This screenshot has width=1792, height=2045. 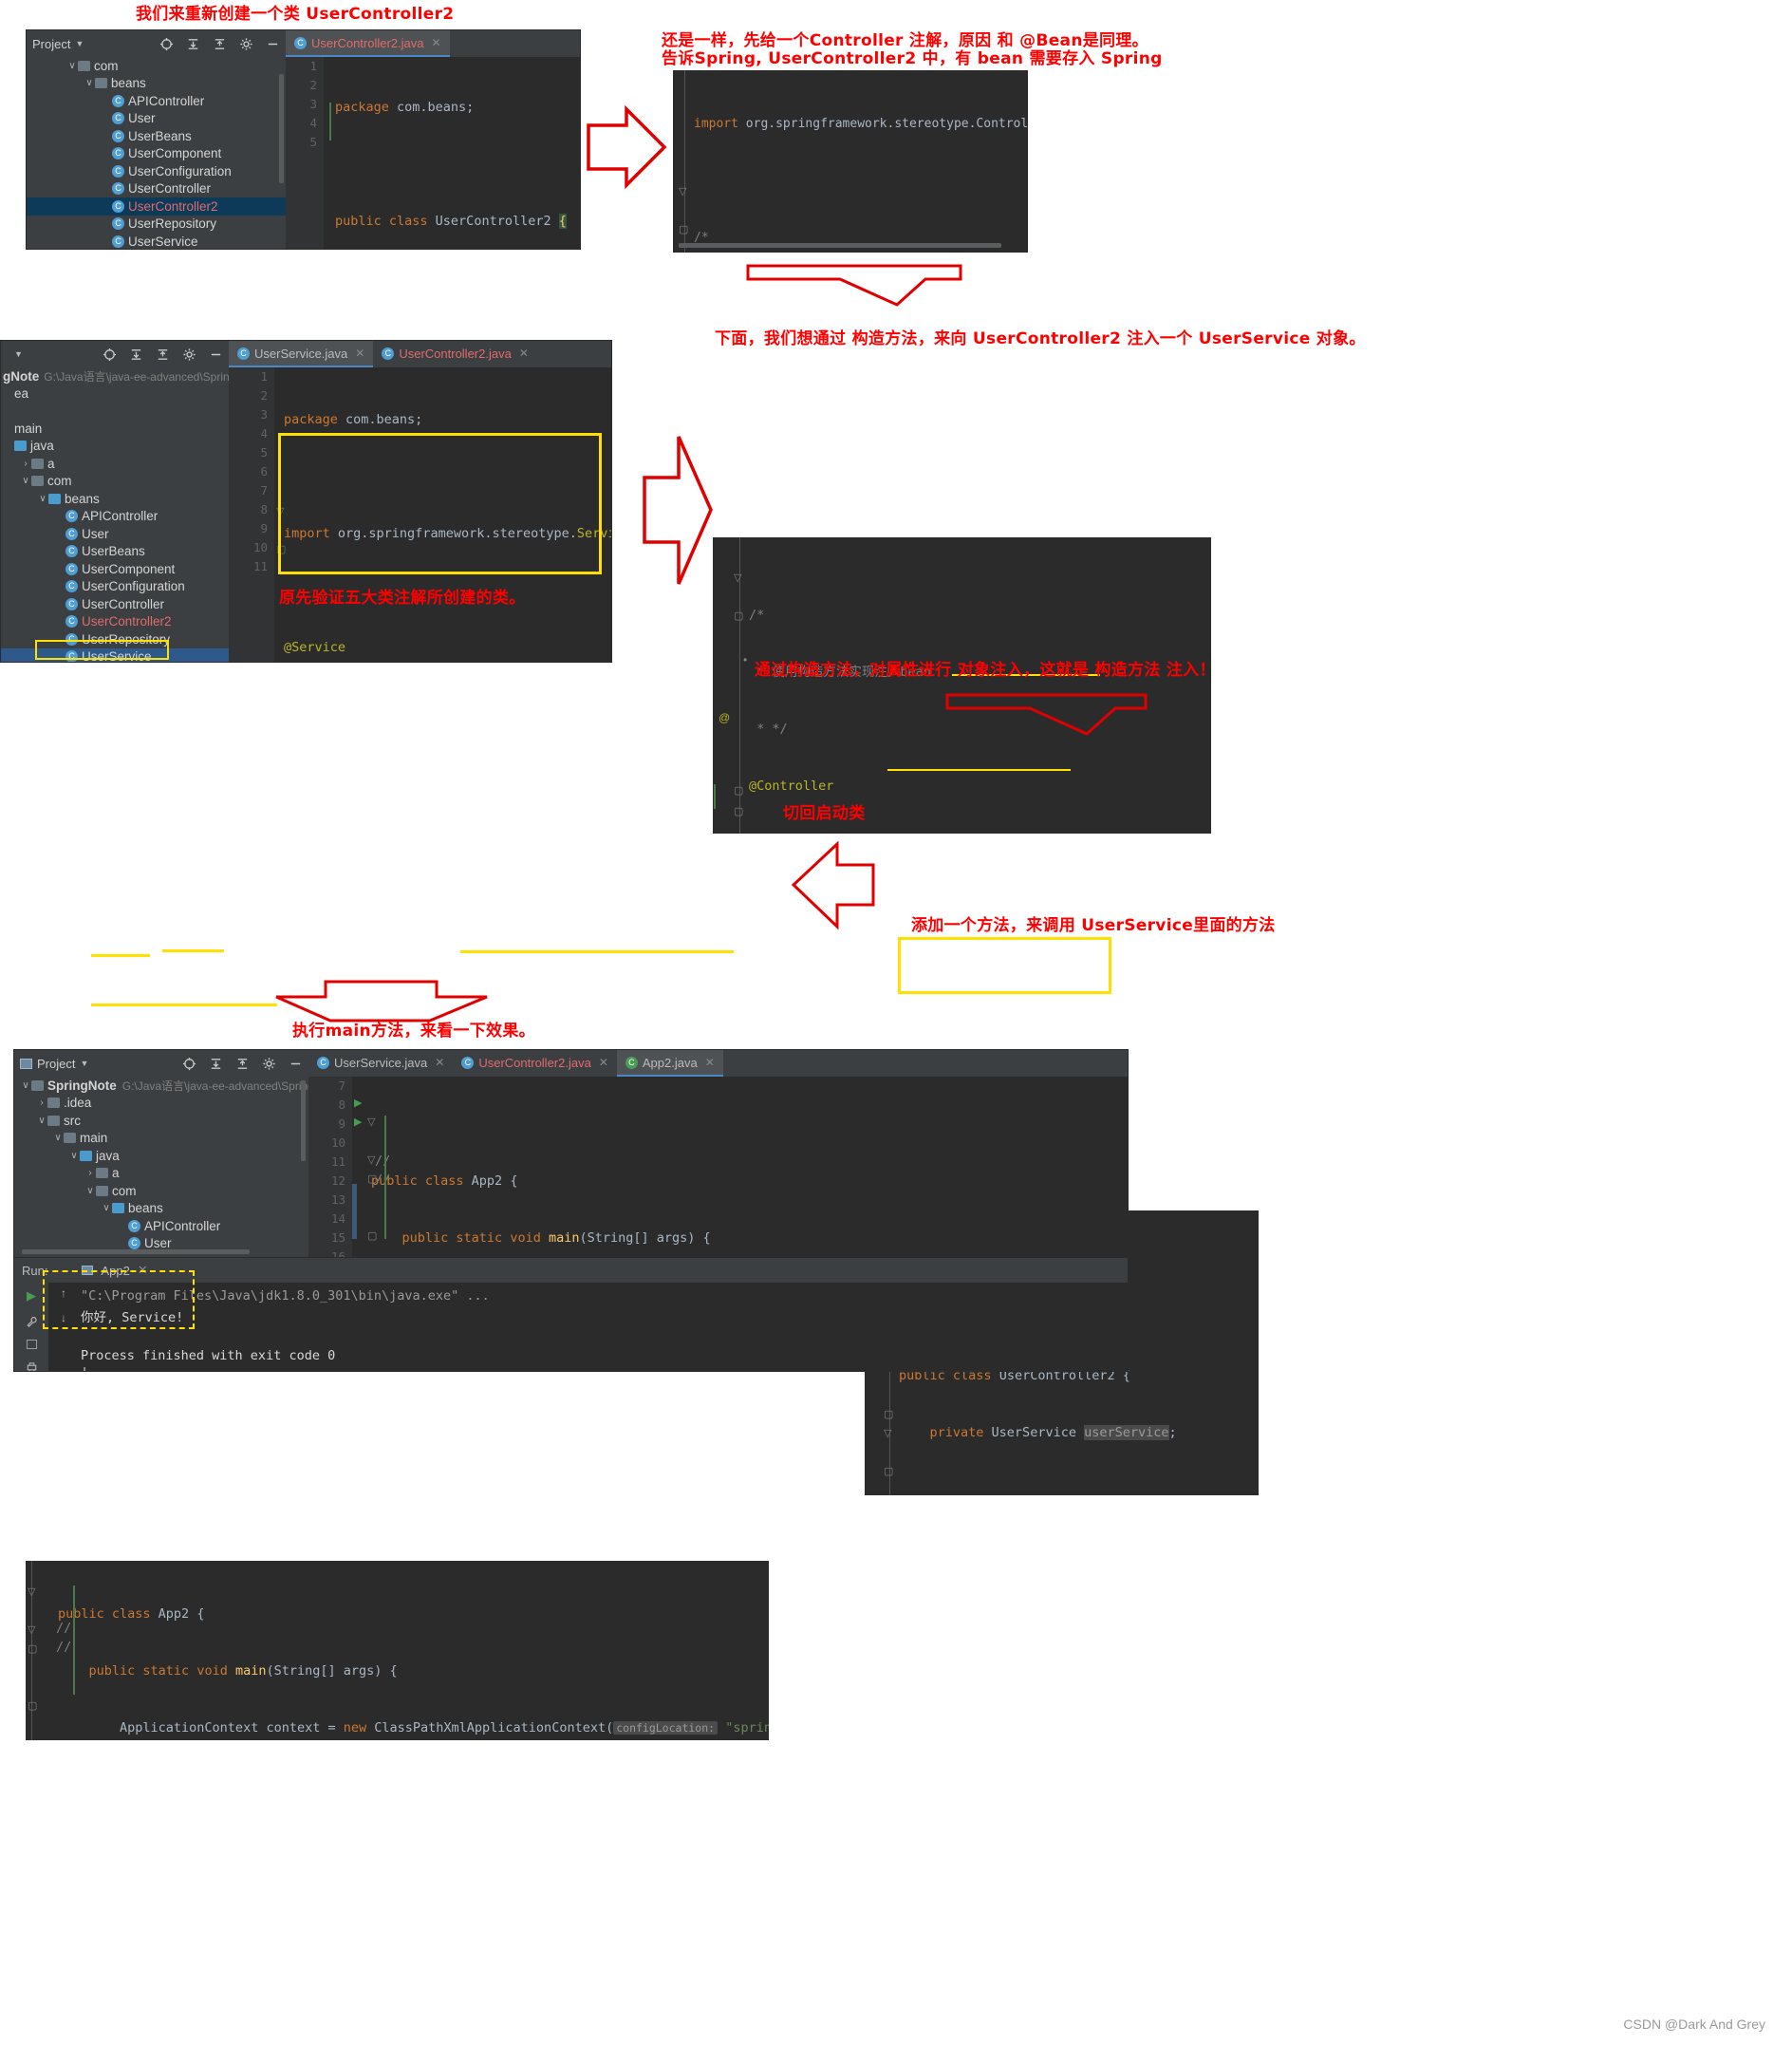 I want to click on chevron-down-icon: ▼, so click(x=79, y=43).